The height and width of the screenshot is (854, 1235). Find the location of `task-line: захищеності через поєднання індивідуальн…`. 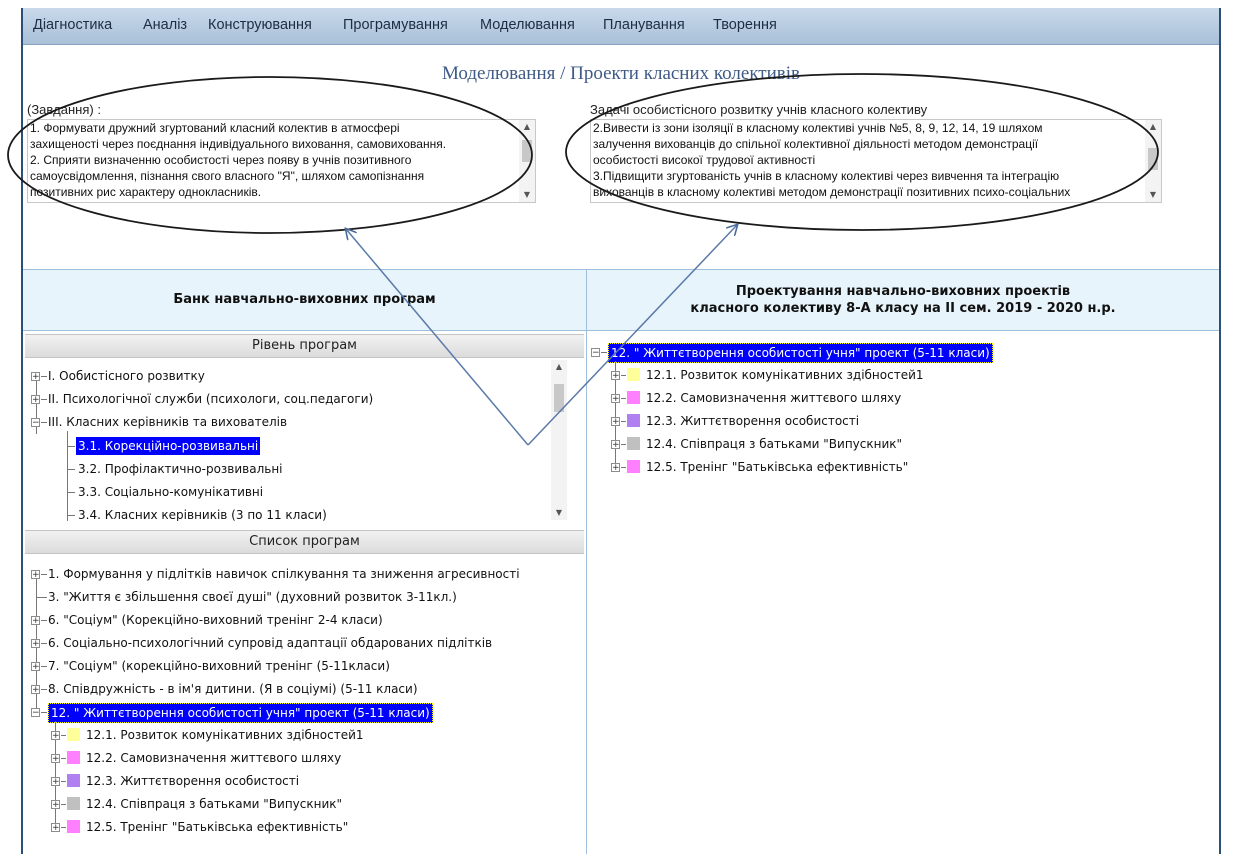

task-line: захищеності через поєднання індивідуальн… is located at coordinates (238, 144).